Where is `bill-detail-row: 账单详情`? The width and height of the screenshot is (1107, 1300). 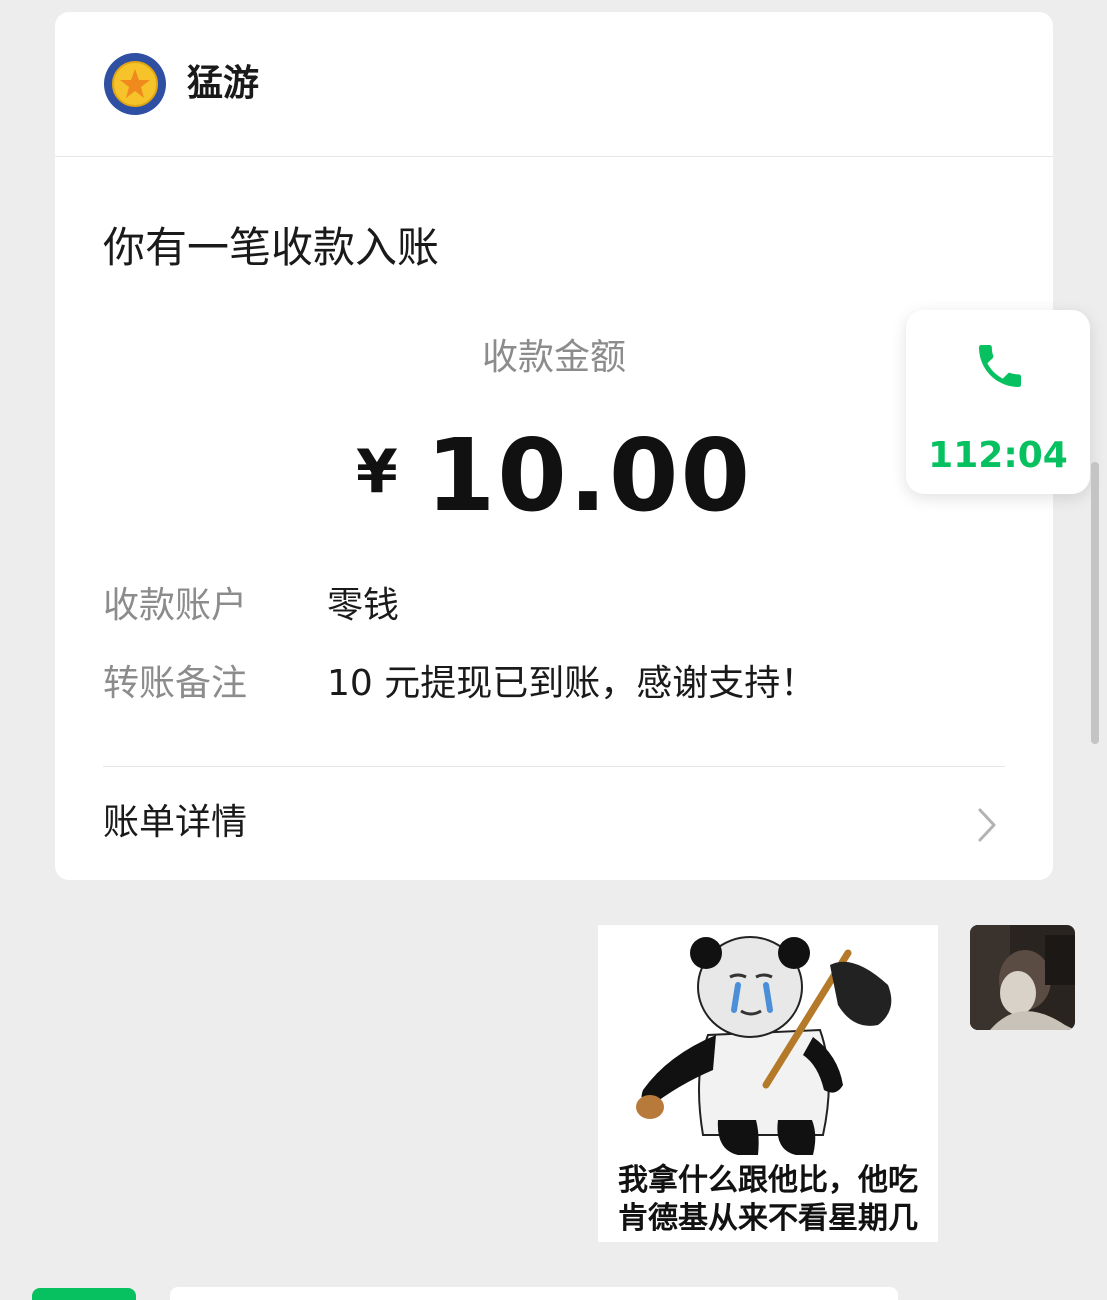
bill-detail-row: 账单详情 is located at coordinates (554, 823).